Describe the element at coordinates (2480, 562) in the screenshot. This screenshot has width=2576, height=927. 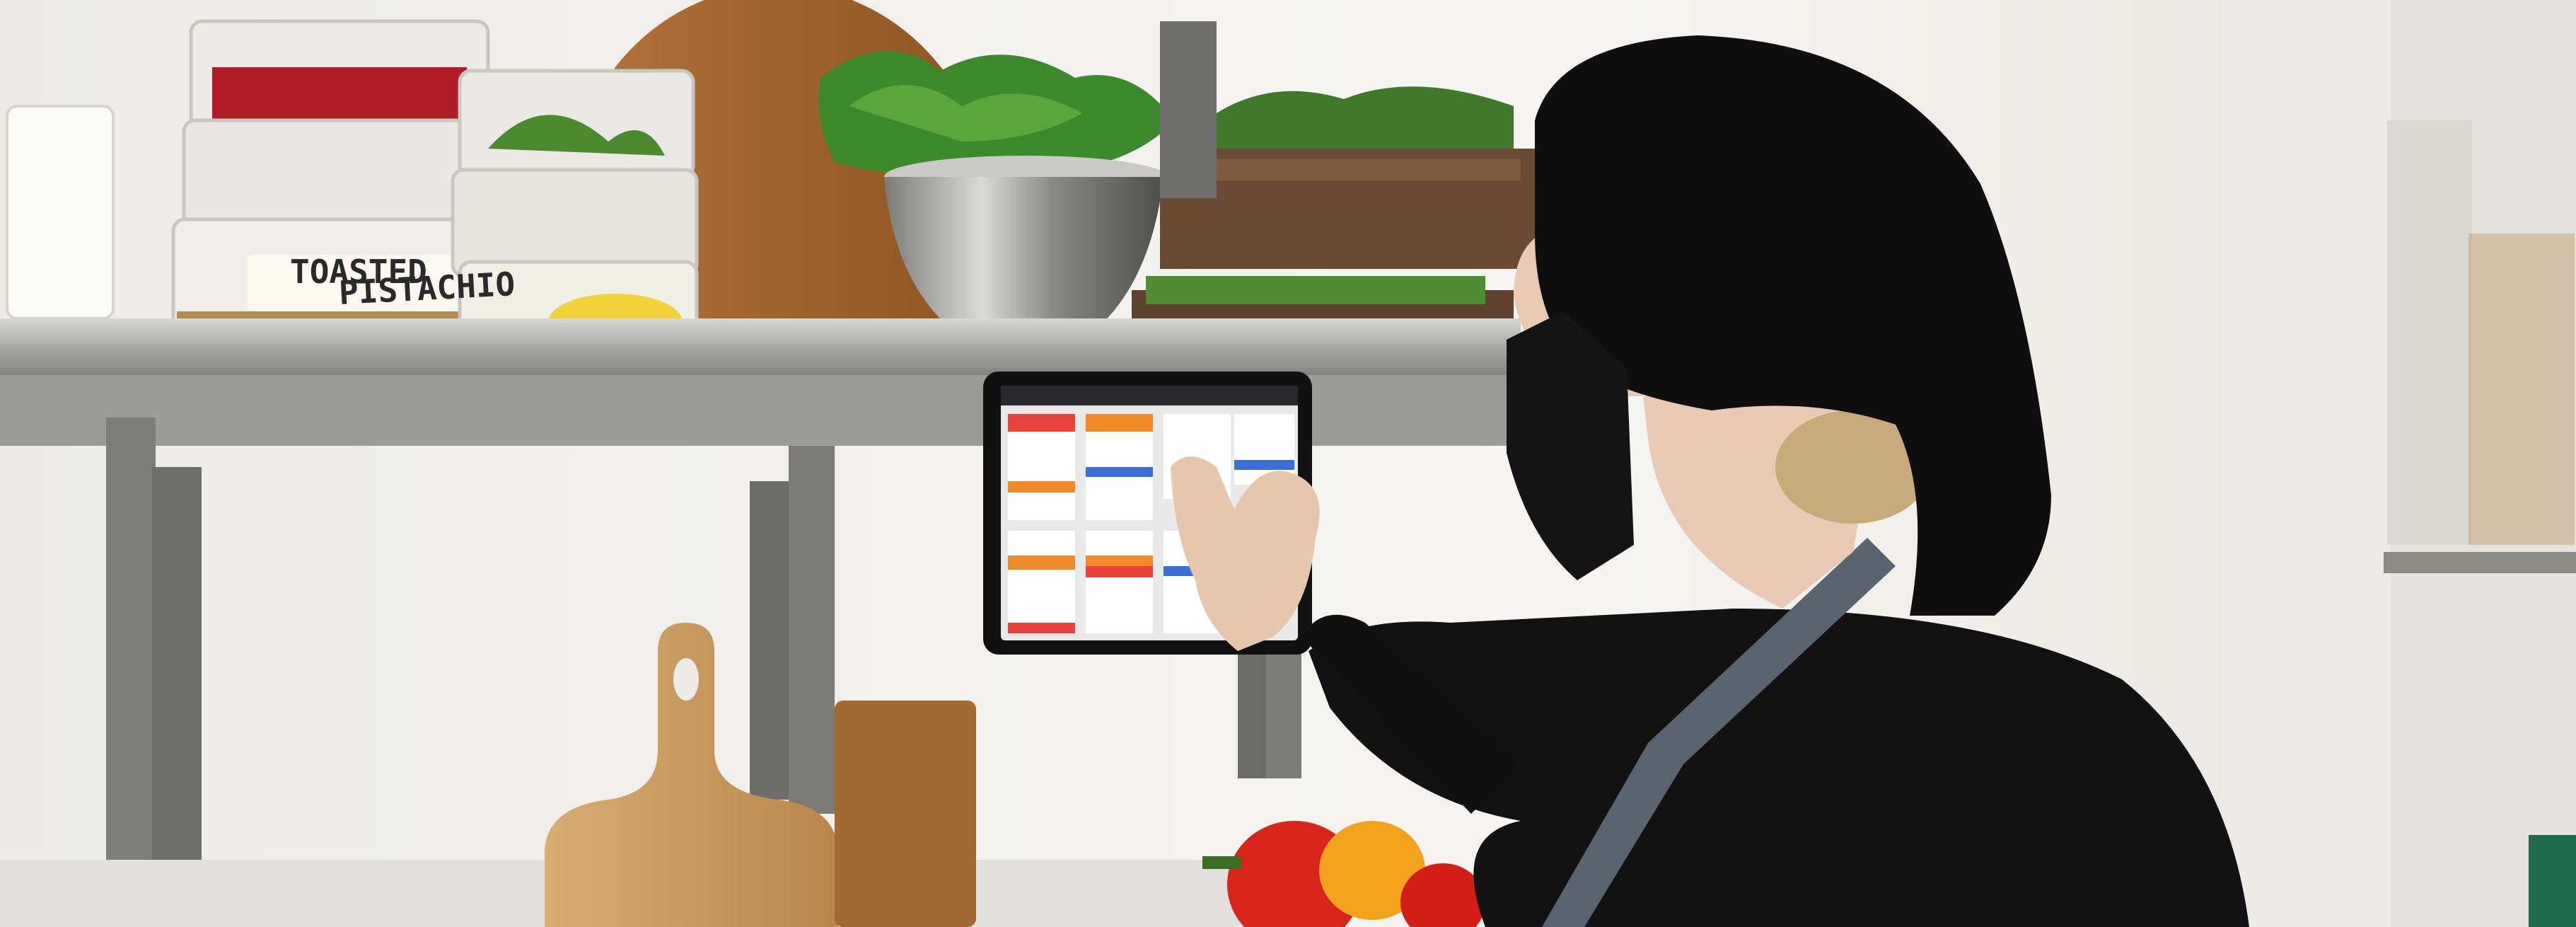
I see `far-shelf` at that location.